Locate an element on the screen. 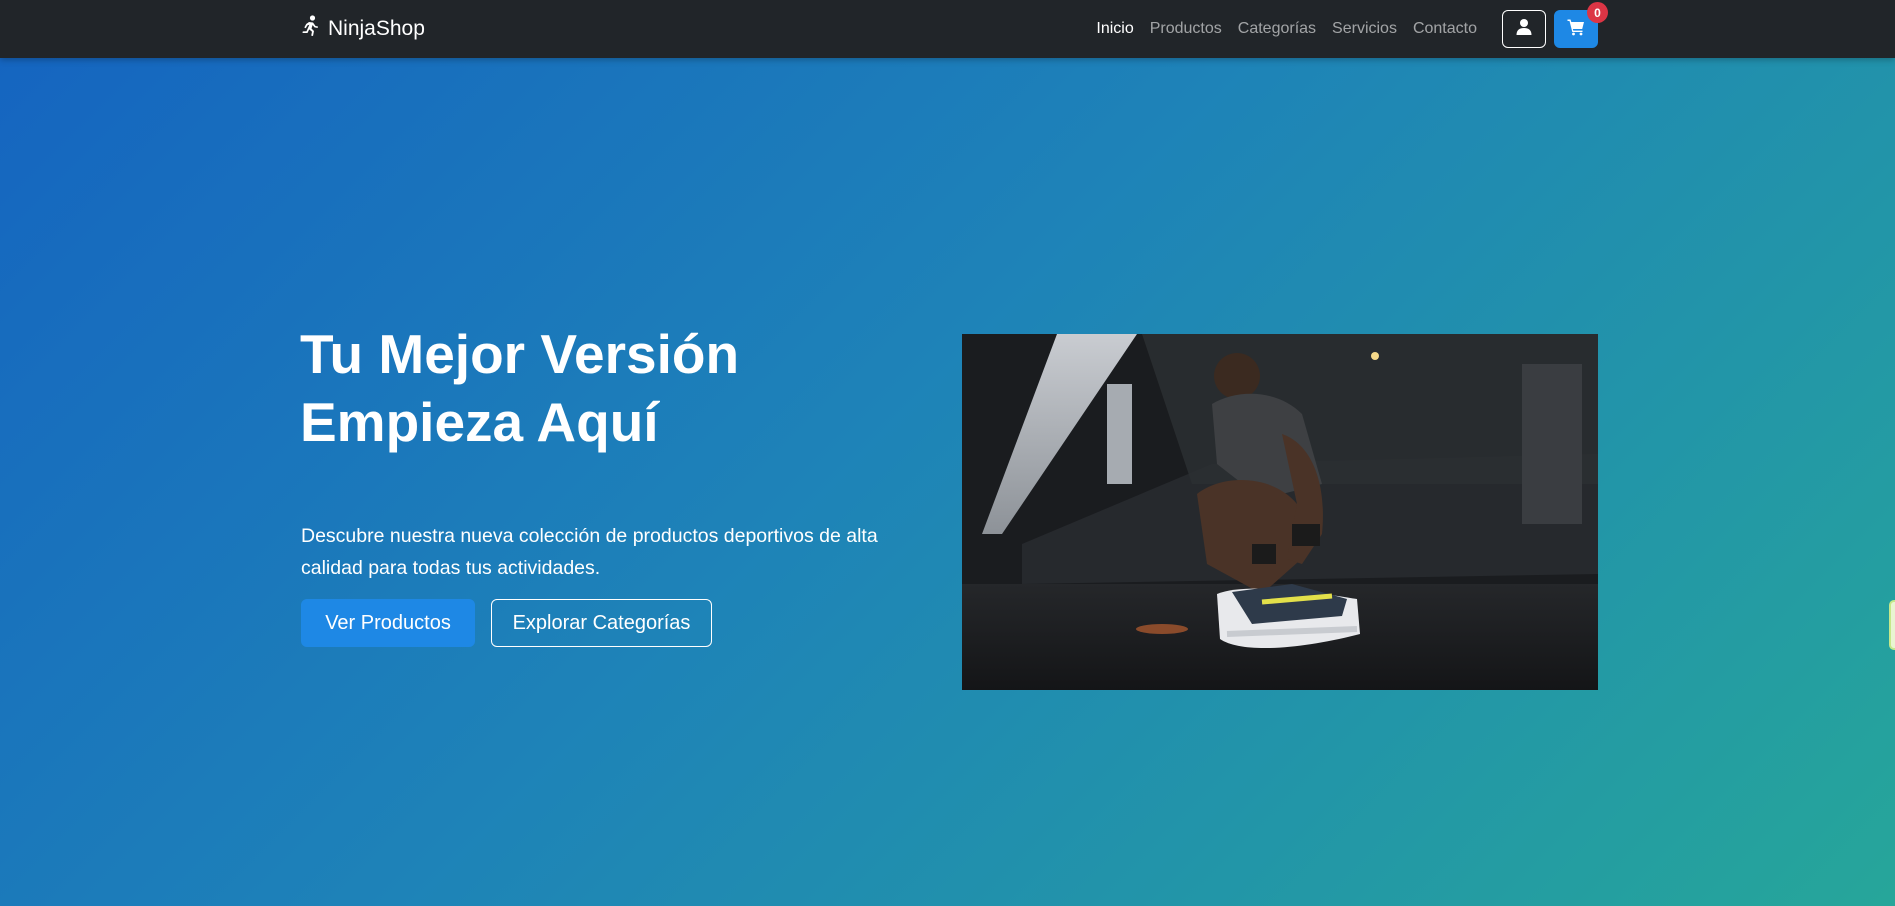 The height and width of the screenshot is (906, 1895). hero-title: Tu Mejor Versión Empieza Aquí is located at coordinates (620, 388).